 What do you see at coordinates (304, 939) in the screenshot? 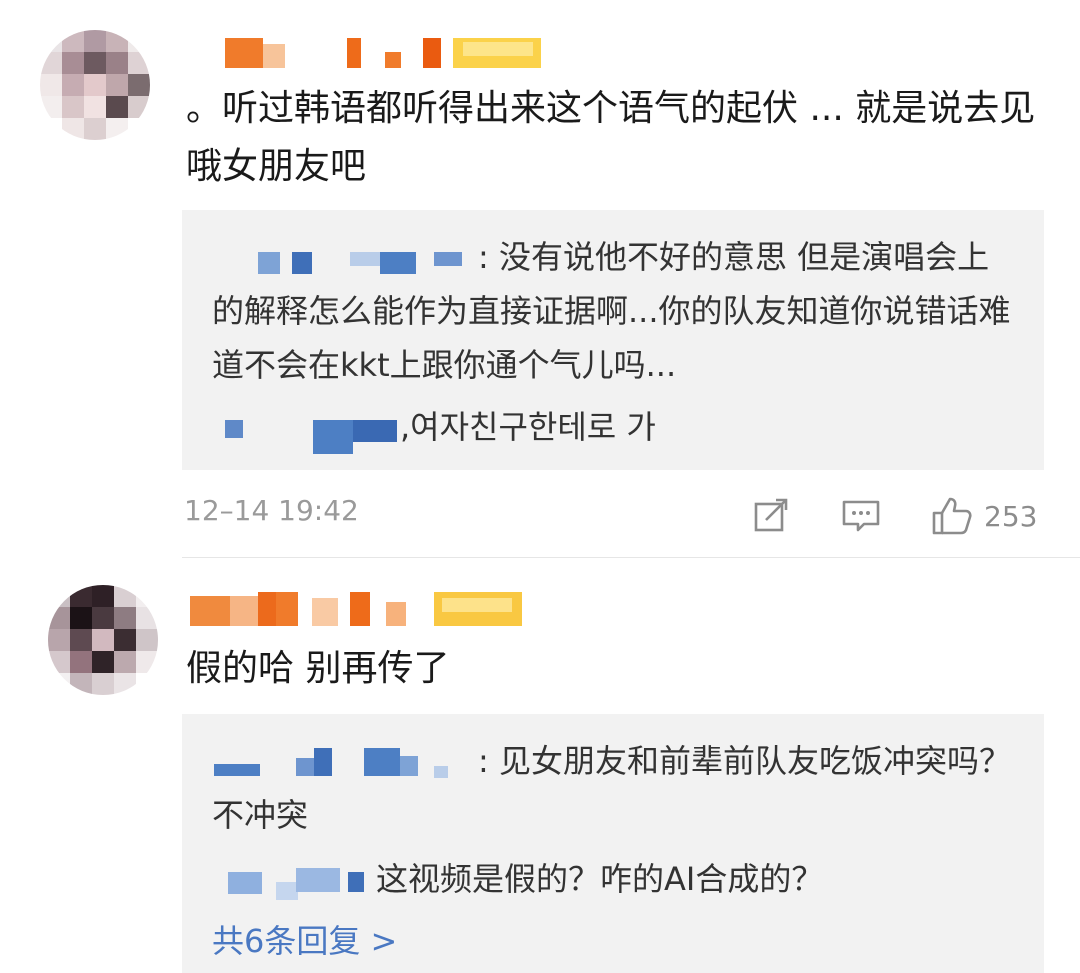
I see `more-replies-link: 共6条回复 >` at bounding box center [304, 939].